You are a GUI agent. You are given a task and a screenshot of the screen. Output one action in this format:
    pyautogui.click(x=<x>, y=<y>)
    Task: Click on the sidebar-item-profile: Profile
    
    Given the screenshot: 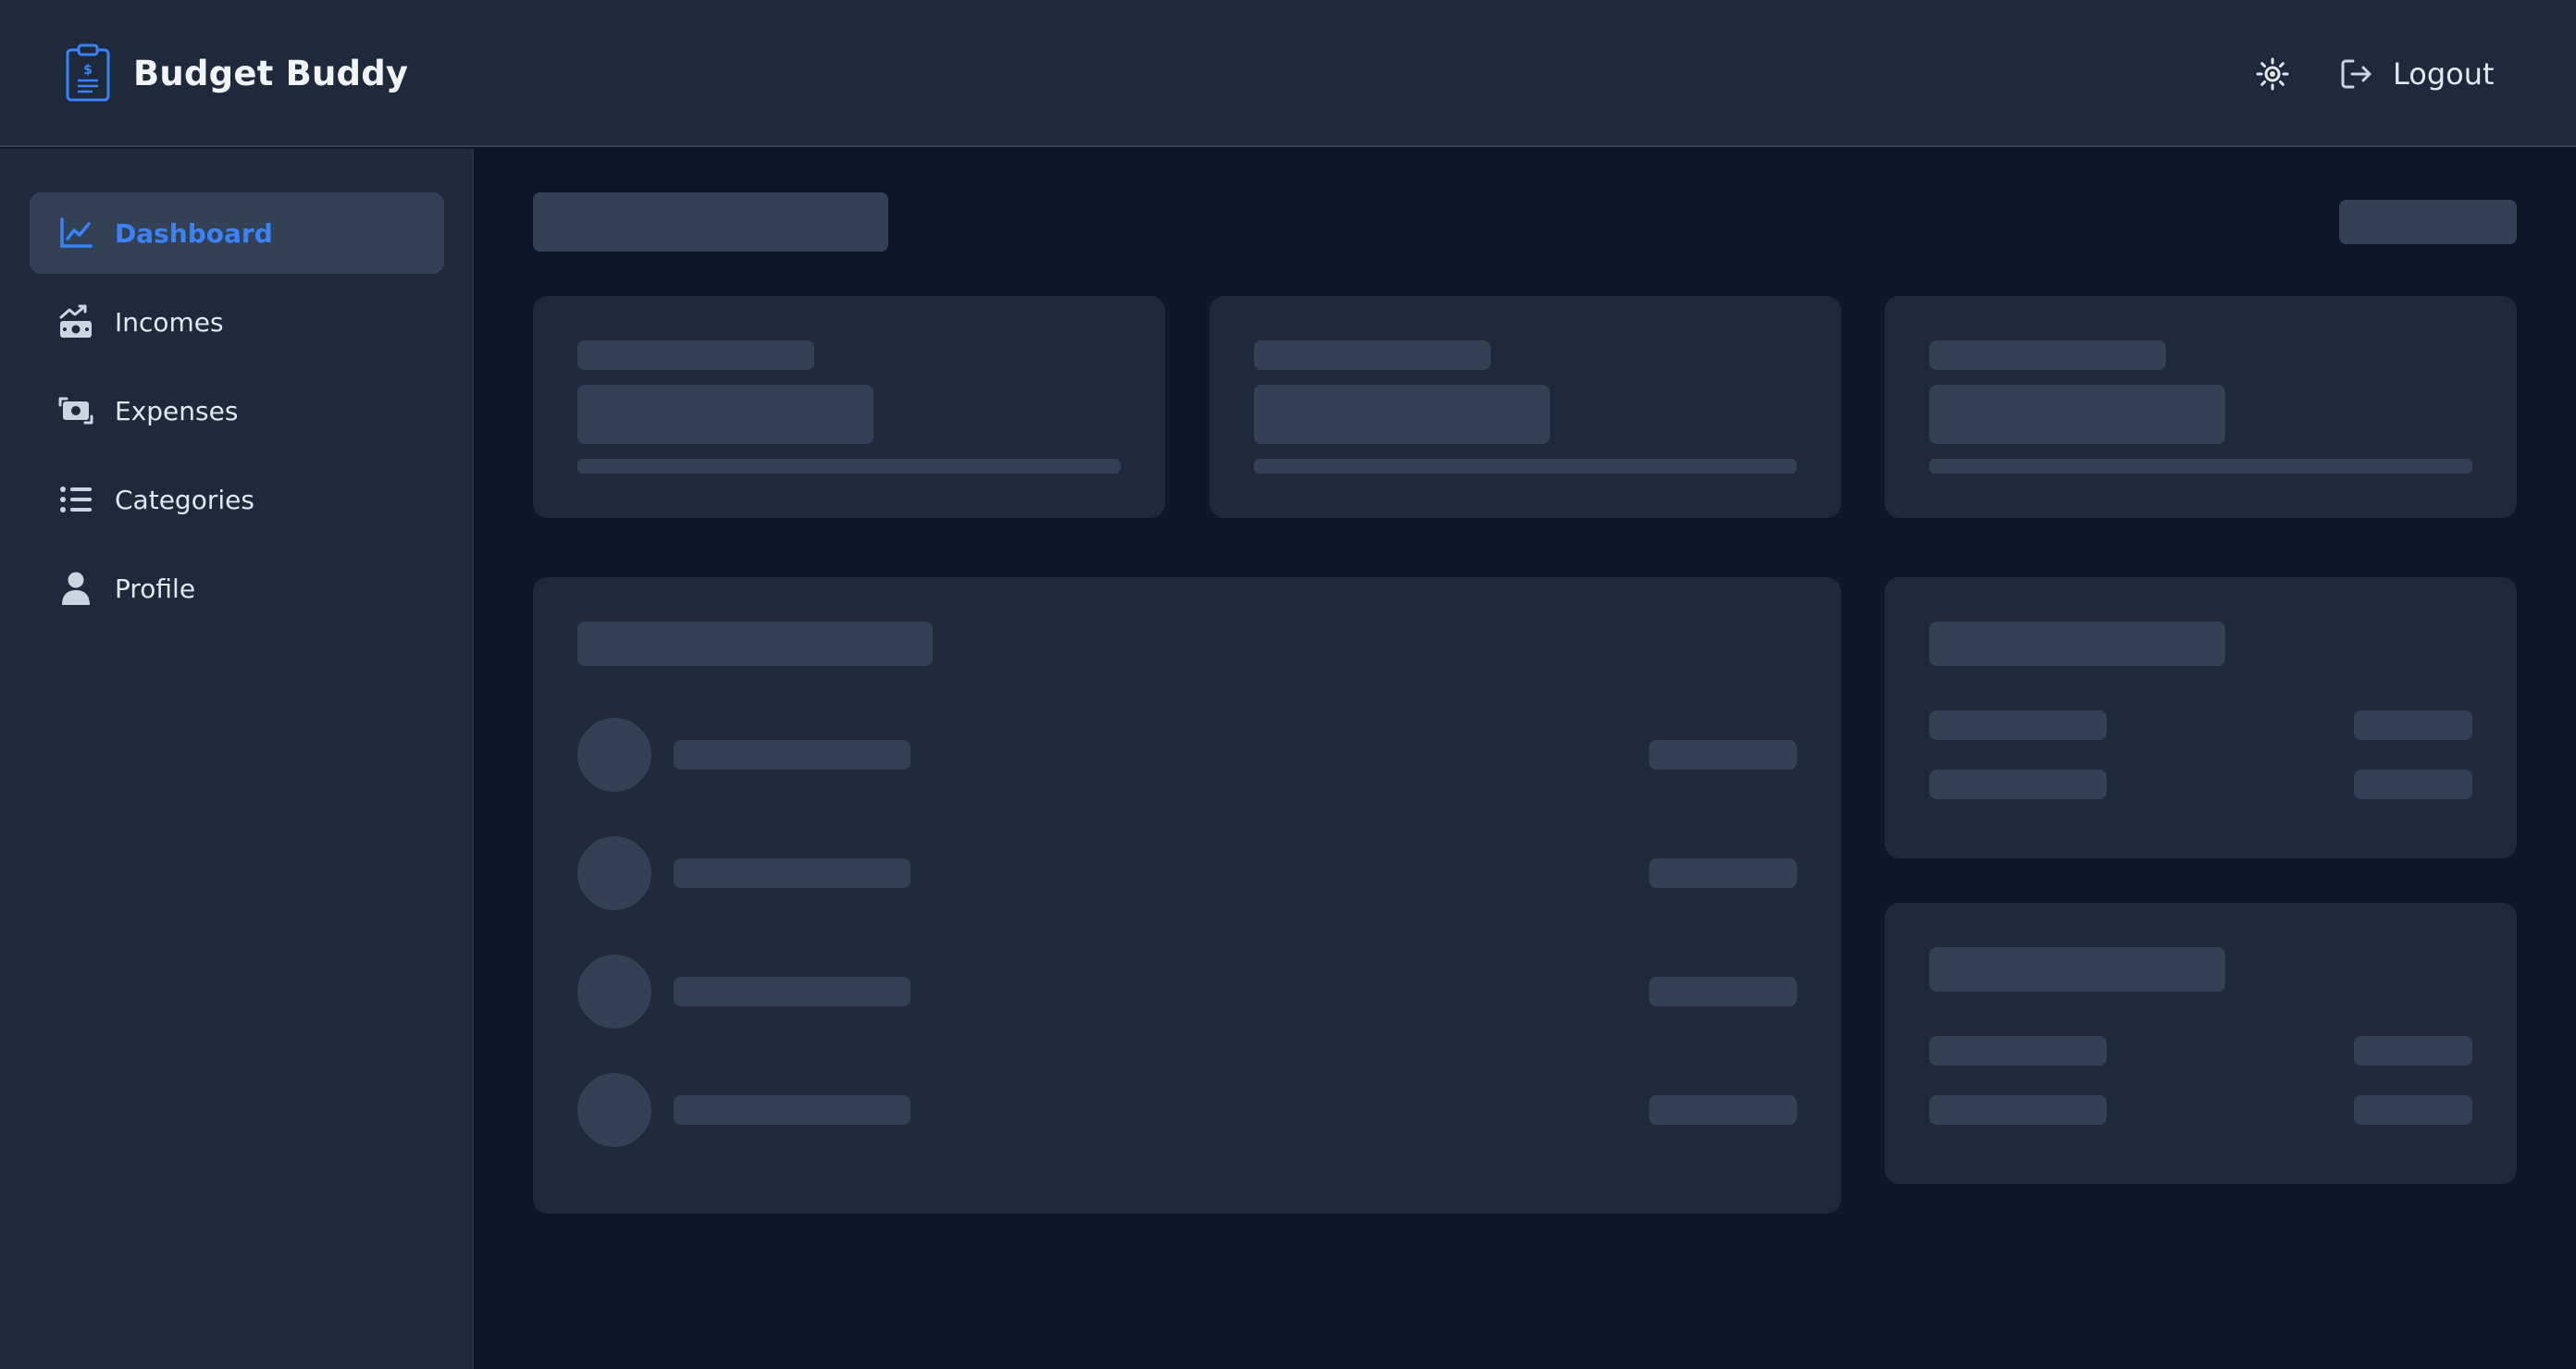 What is the action you would take?
    pyautogui.click(x=237, y=589)
    